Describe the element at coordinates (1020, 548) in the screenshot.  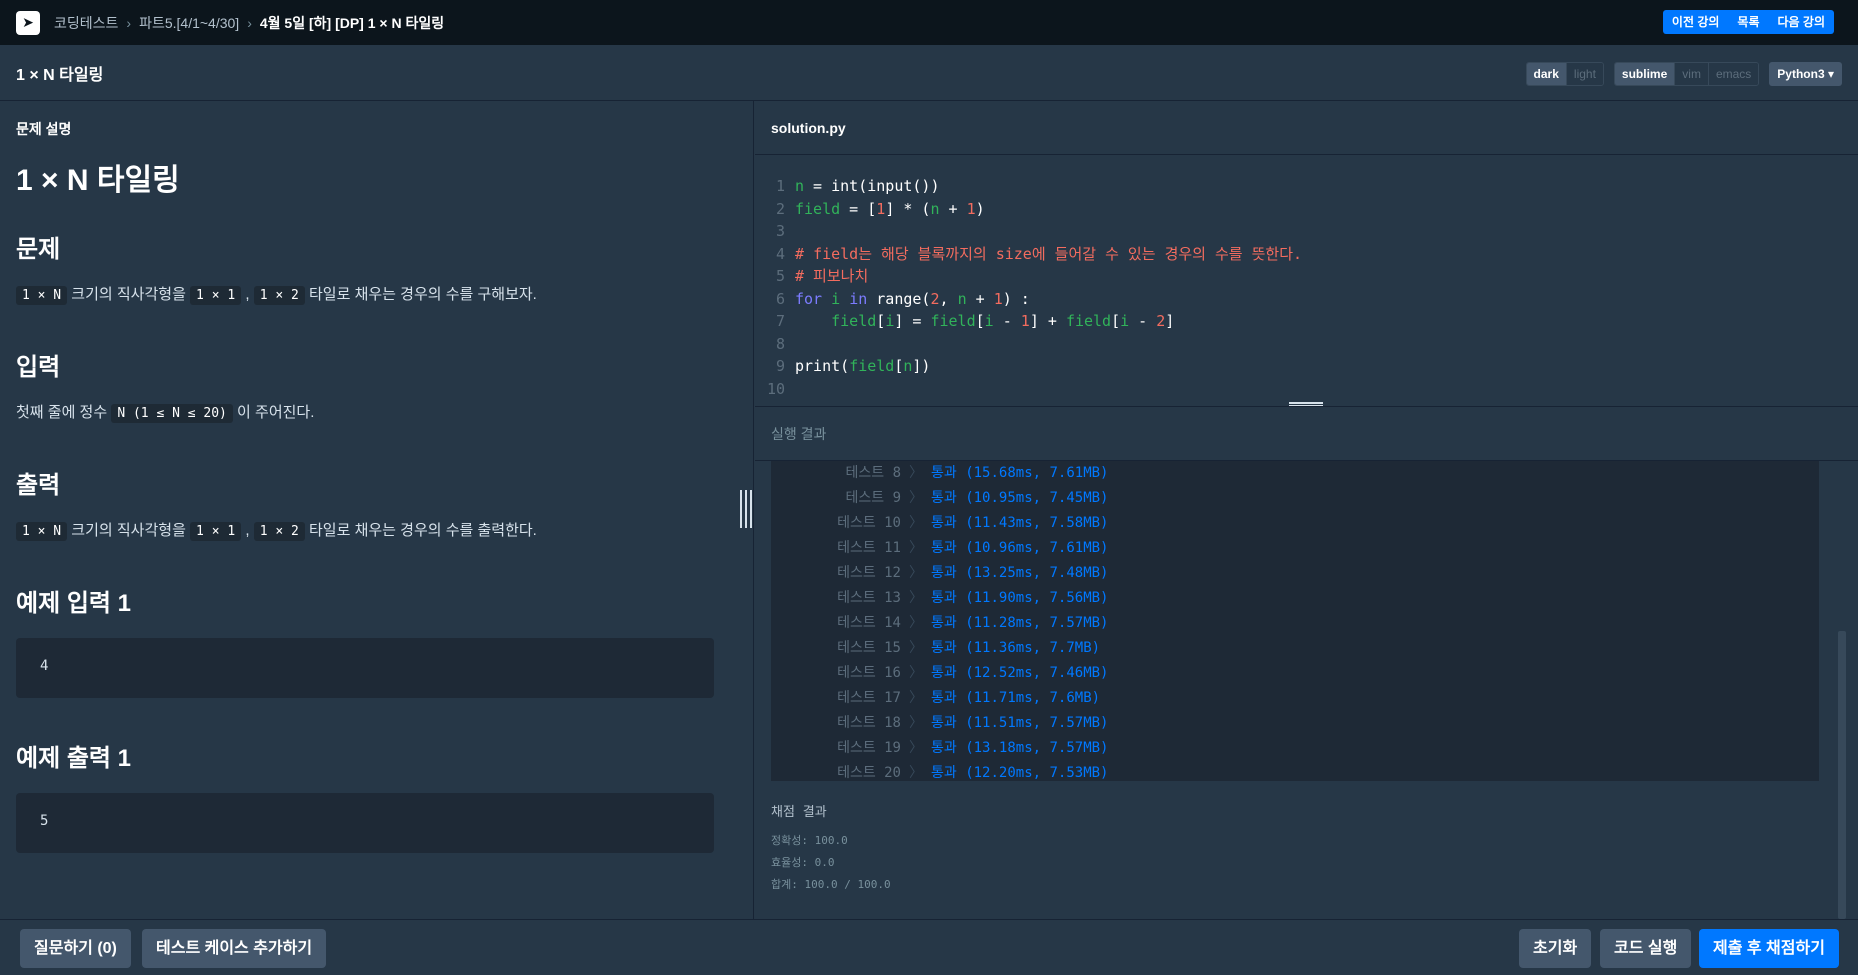
I see `test-result: 통과 (10.96ms, 7.61MB)` at that location.